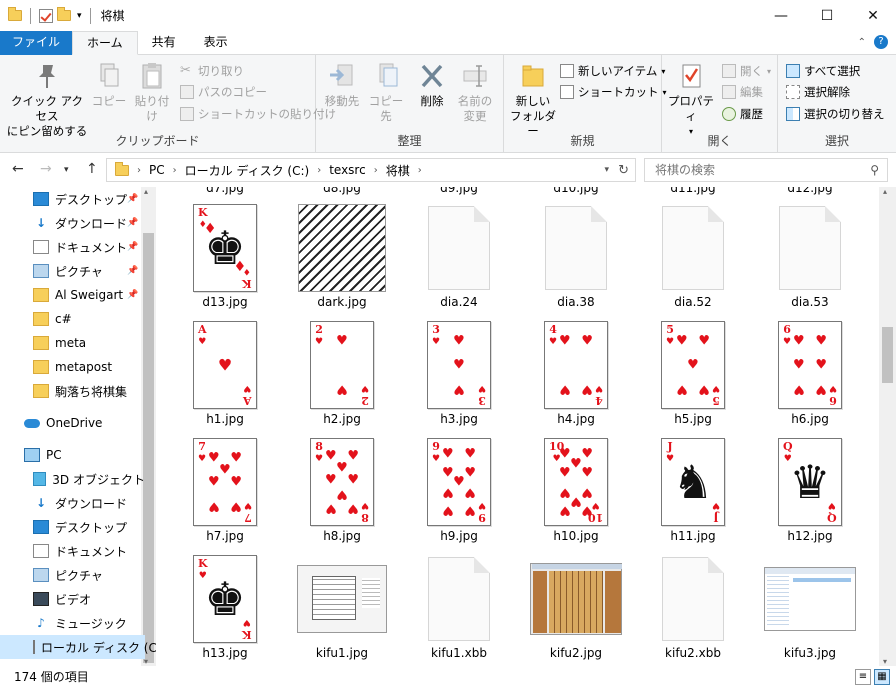 This screenshot has height=690, width=896. I want to click on breadcrumb-shogi: 将棋, so click(398, 170).